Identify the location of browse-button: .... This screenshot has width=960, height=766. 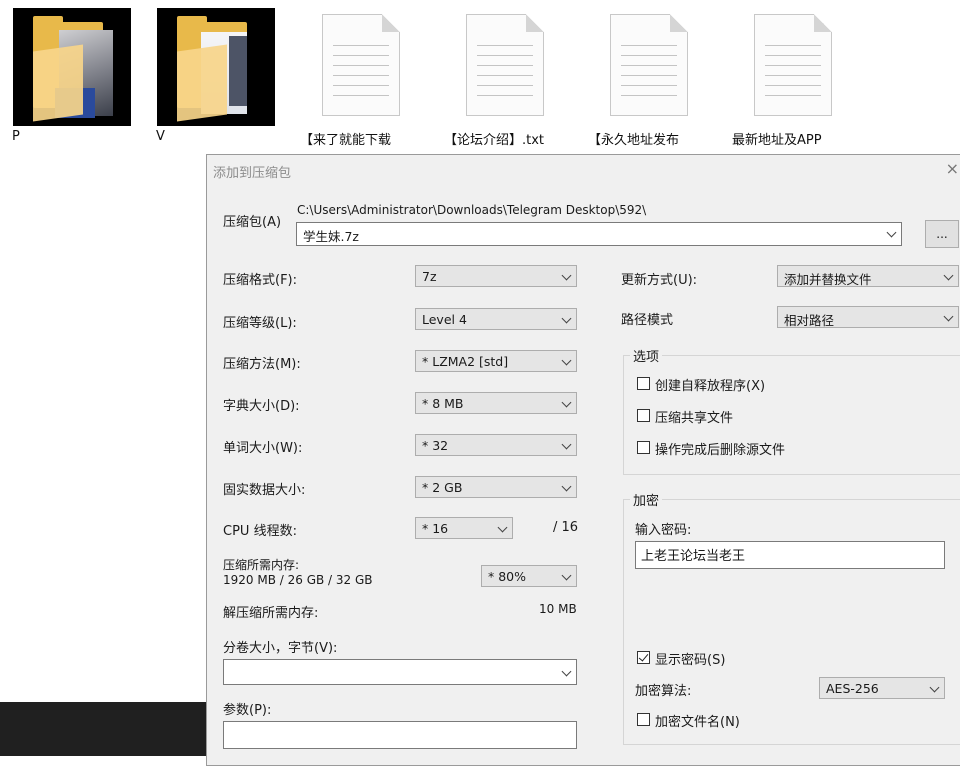
(942, 234).